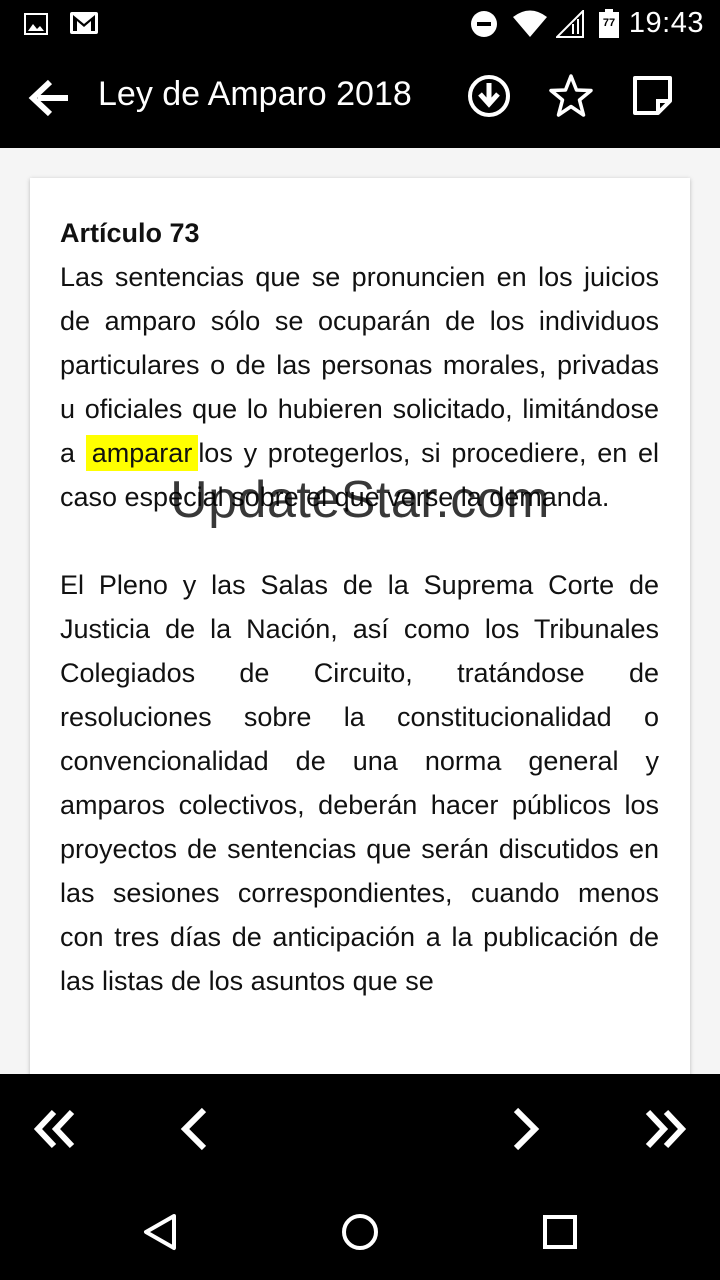 The image size is (720, 1280). I want to click on next-icon, so click(525, 1129).